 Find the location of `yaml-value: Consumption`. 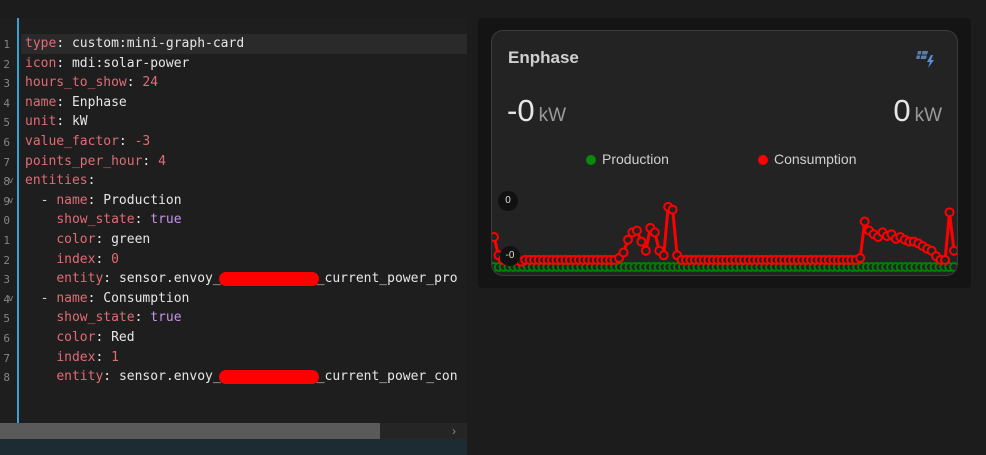

yaml-value: Consumption is located at coordinates (146, 298).